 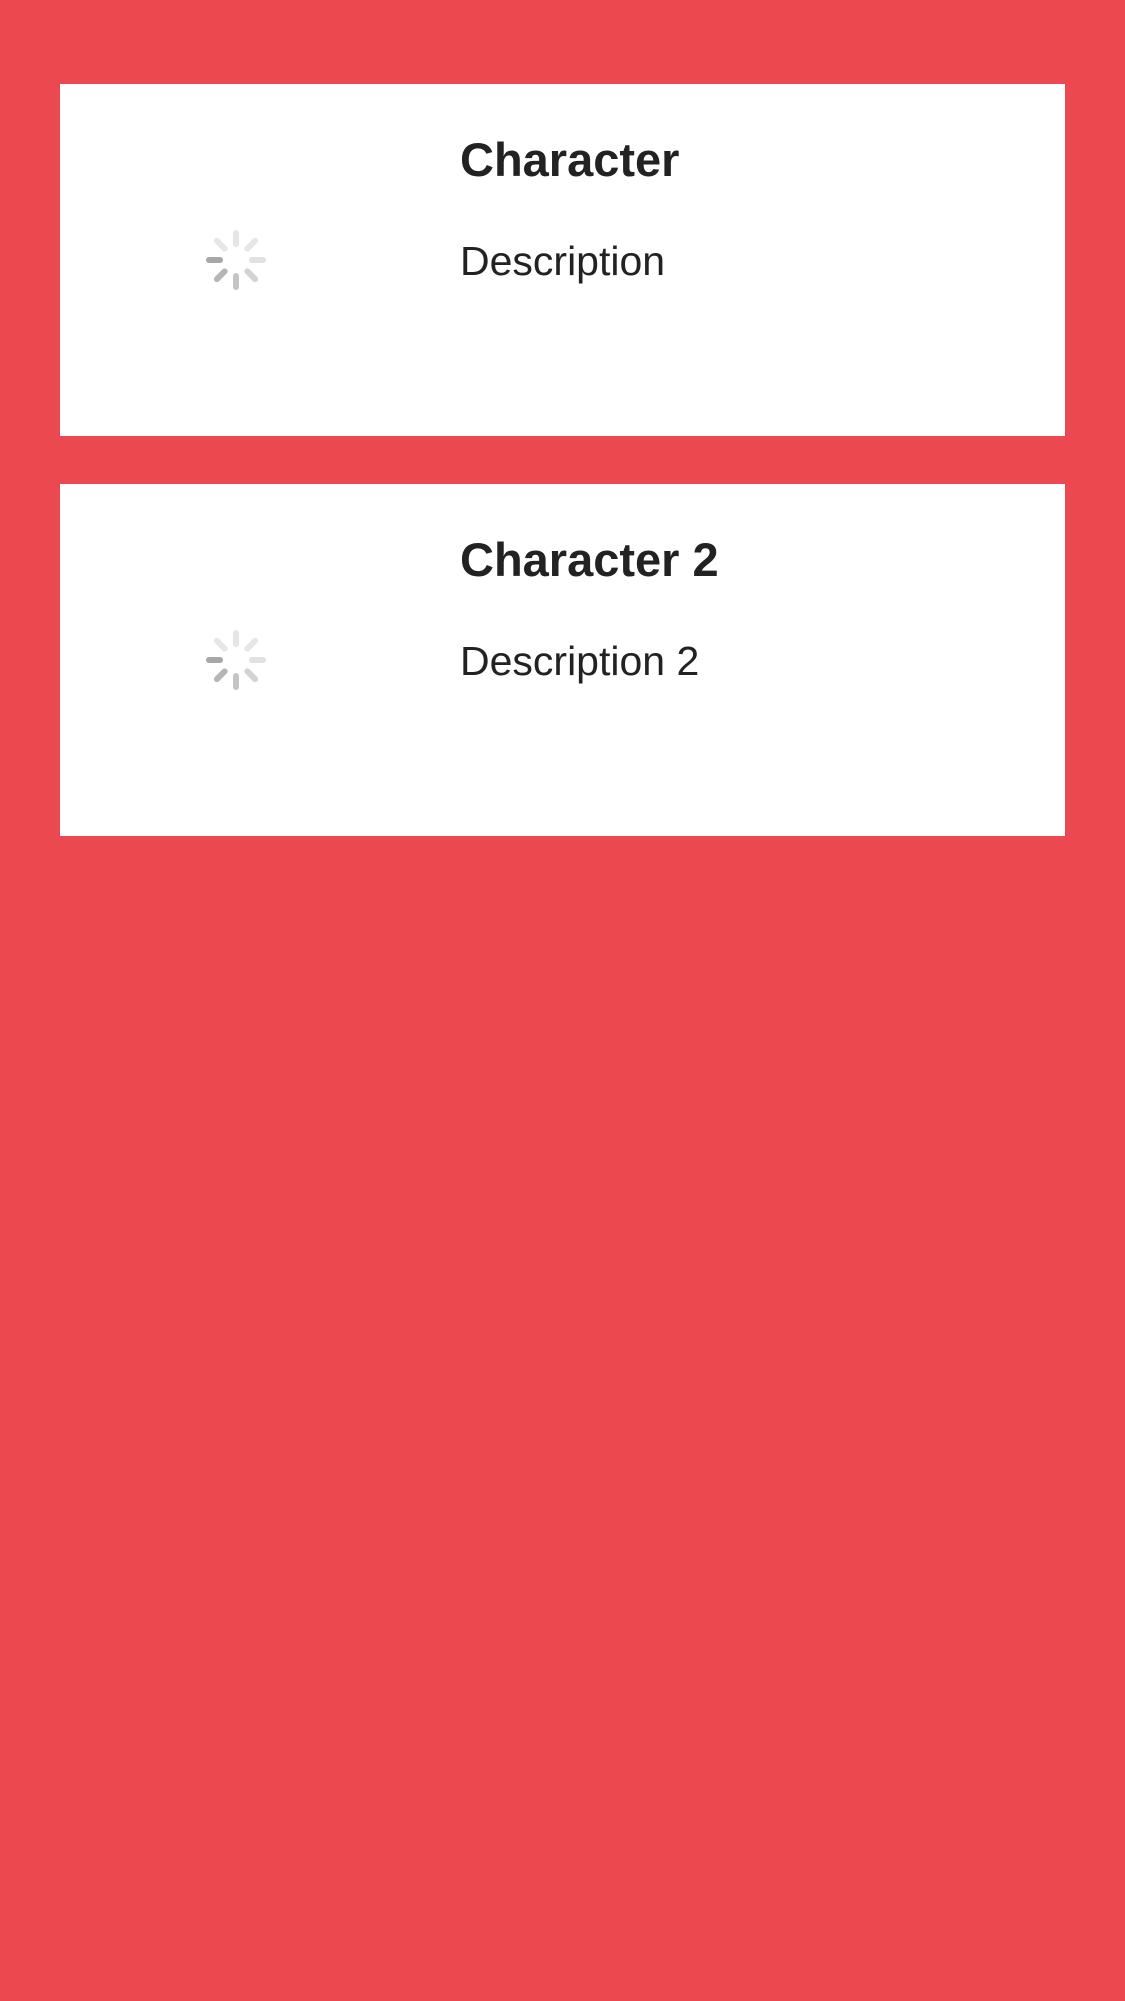 I want to click on character-description: Description, so click(x=563, y=261).